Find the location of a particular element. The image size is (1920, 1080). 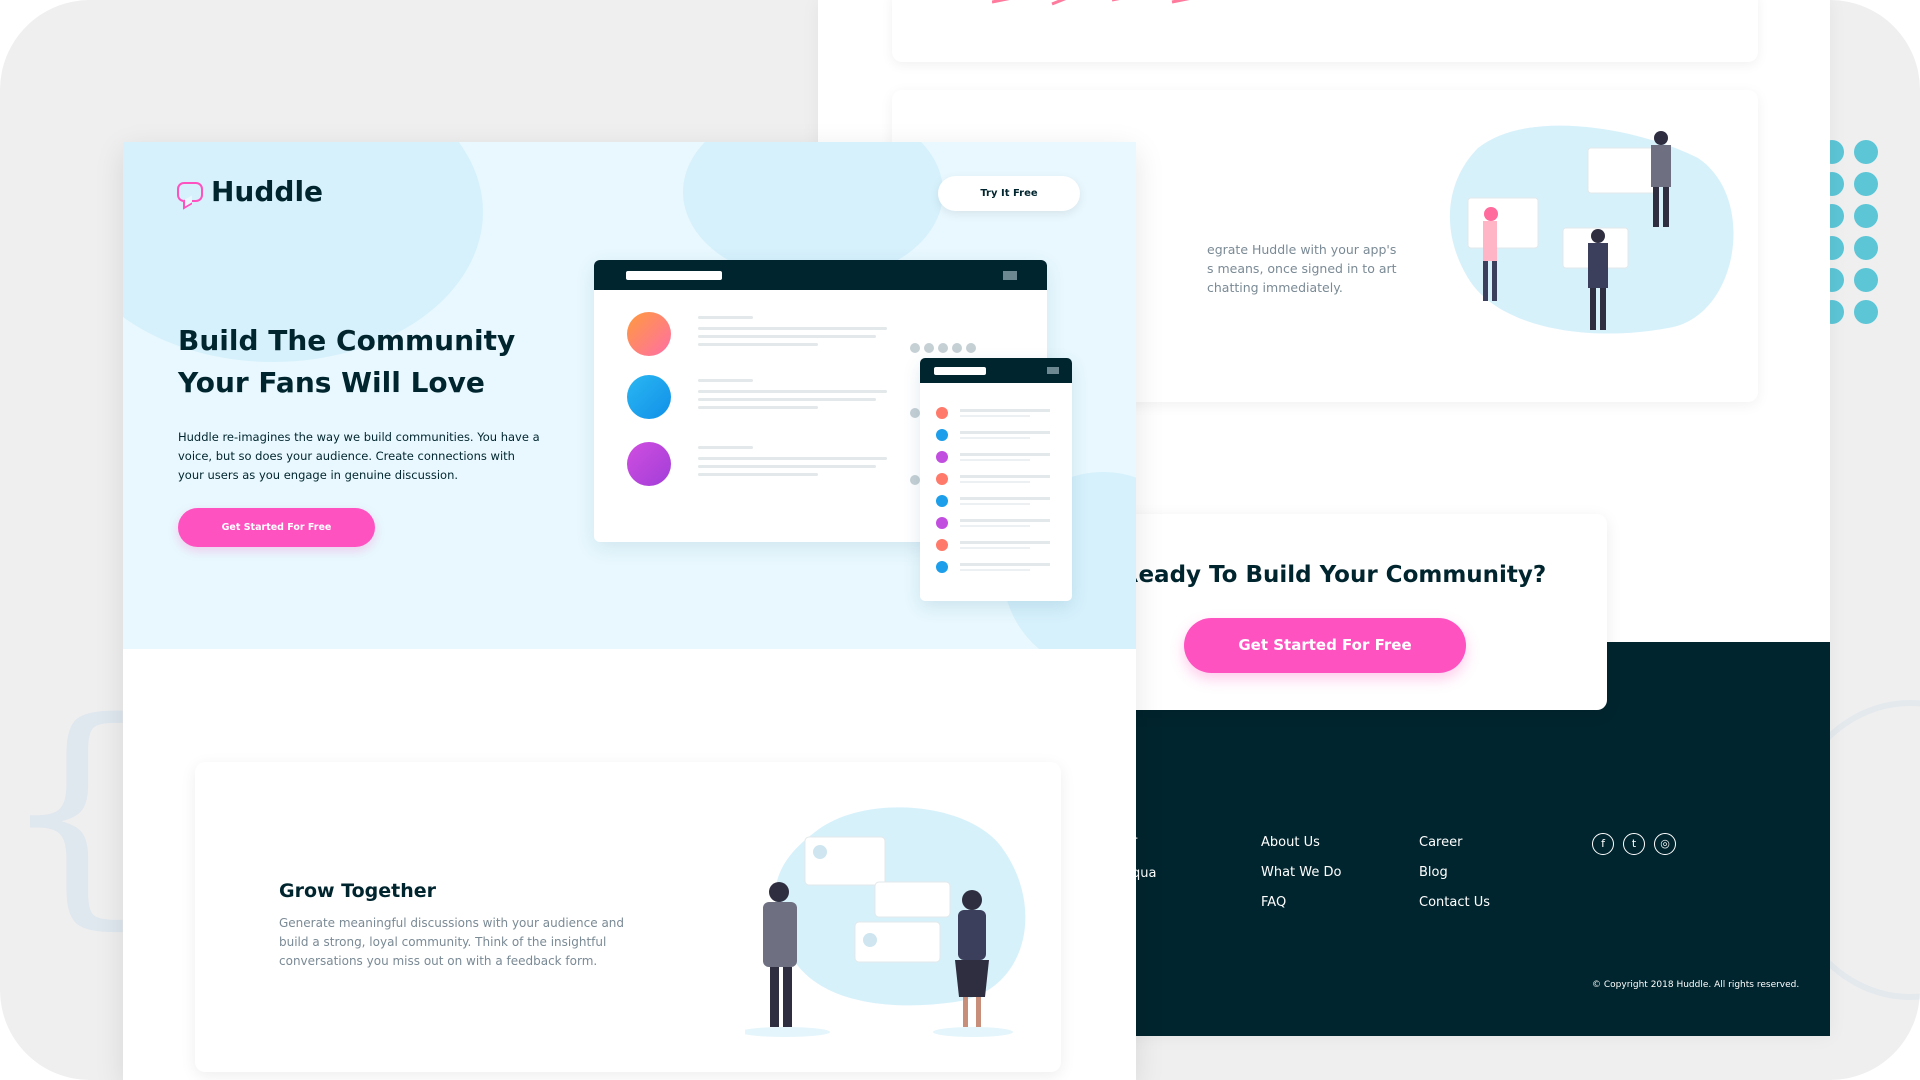

footer-link-what-we-do: What We Do is located at coordinates (1331, 880).